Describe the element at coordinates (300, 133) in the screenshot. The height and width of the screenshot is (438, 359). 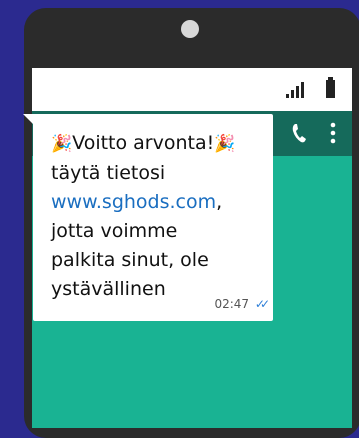
I see `phone-icon` at that location.